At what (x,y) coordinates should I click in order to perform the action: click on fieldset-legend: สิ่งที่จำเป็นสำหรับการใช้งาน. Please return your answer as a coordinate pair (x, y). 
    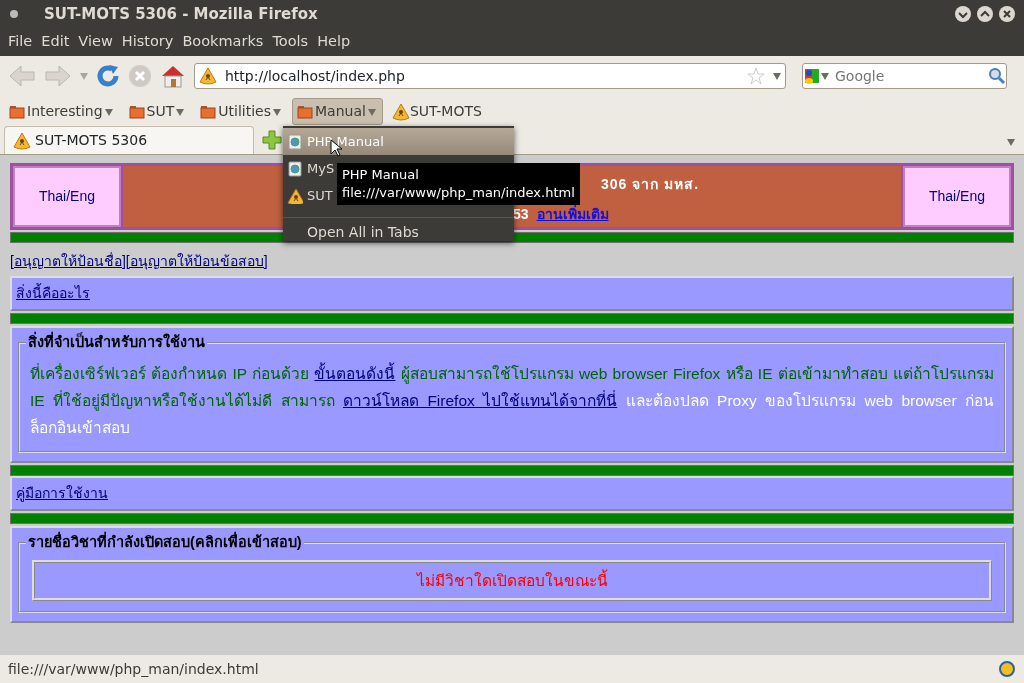
    Looking at the image, I should click on (116, 343).